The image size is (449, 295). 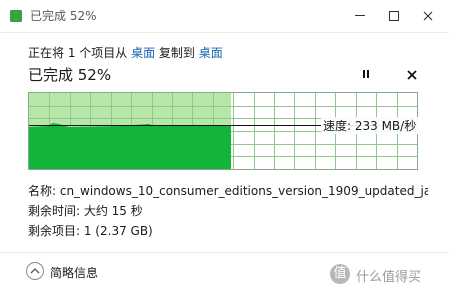 I want to click on close-button, so click(x=428, y=15).